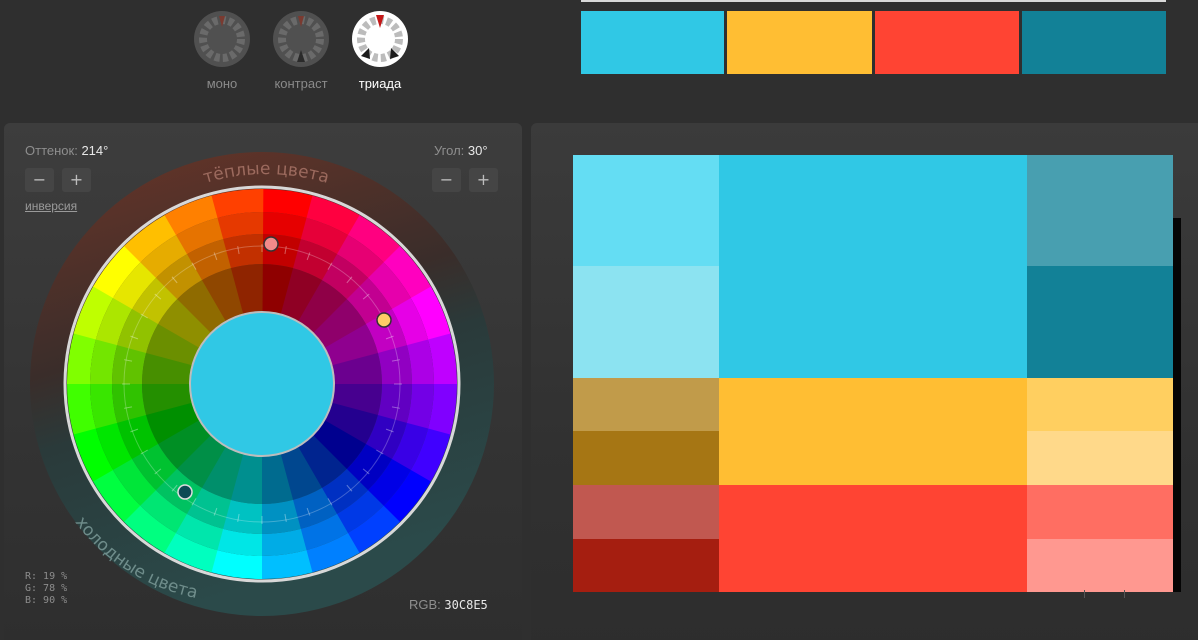 The height and width of the screenshot is (640, 1198). I want to click on swatch-tertiary, so click(947, 42).